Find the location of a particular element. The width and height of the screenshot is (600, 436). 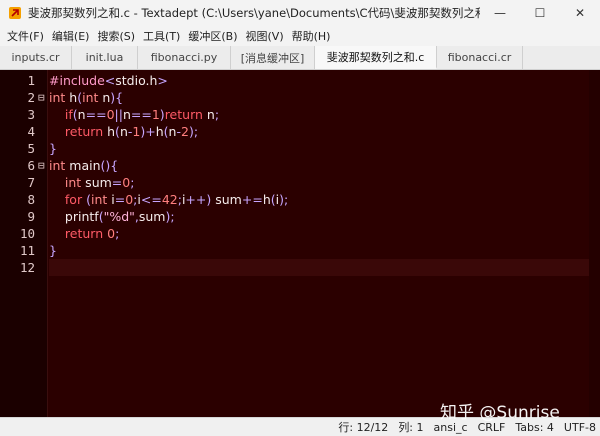

code-token: (){ is located at coordinates (109, 165).